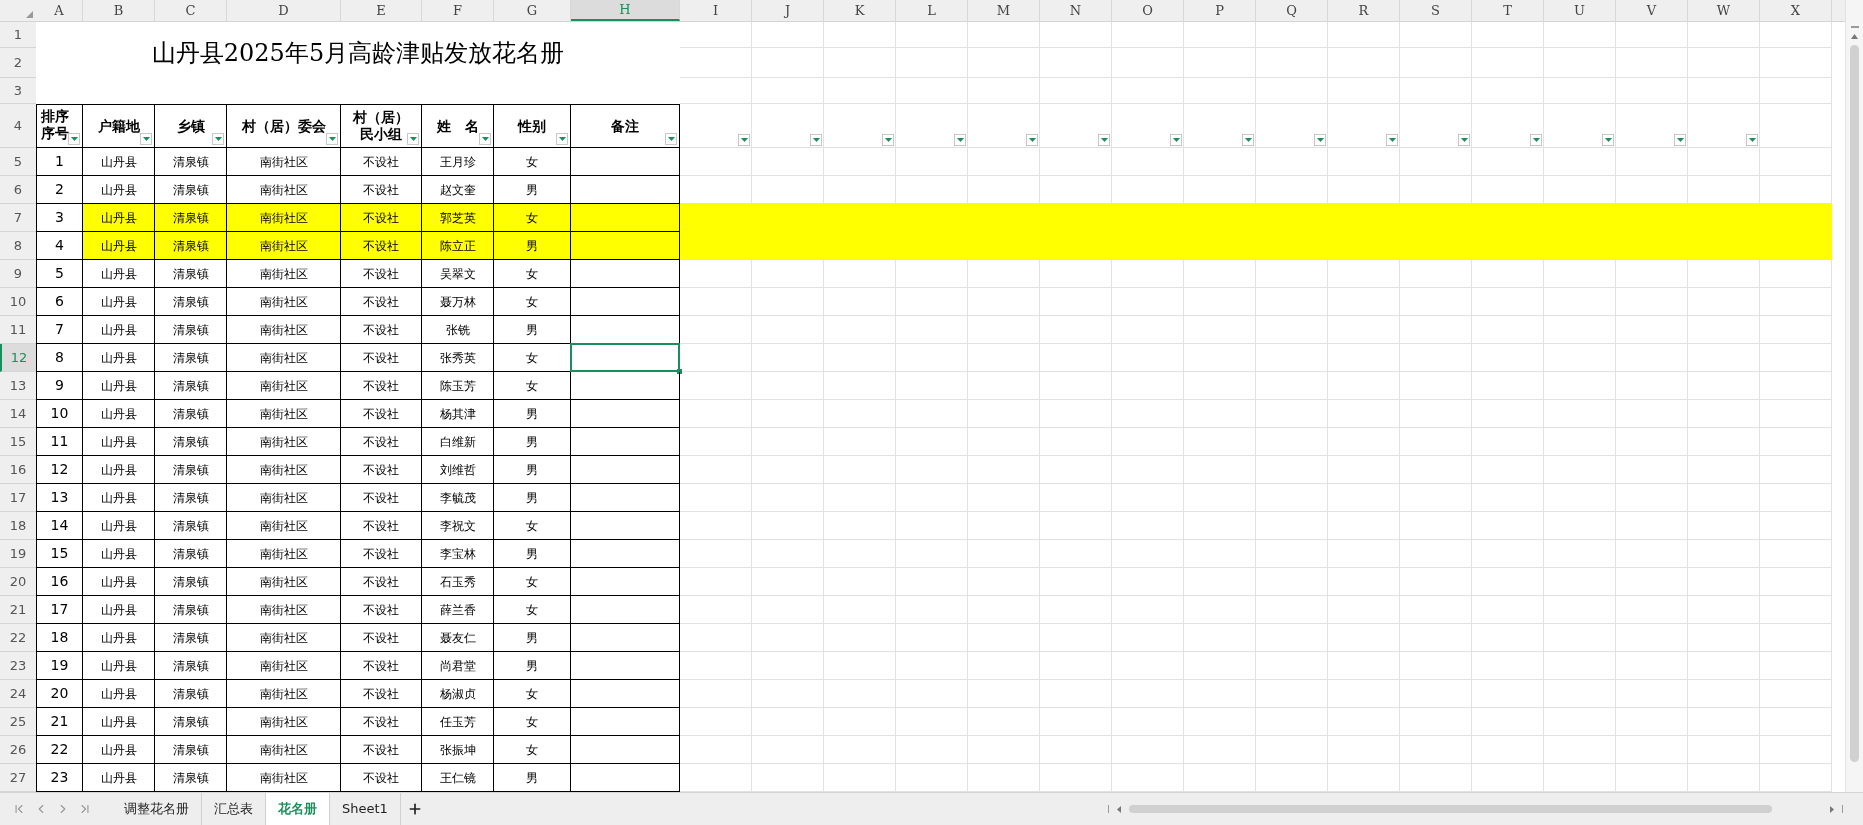 Image resolution: width=1863 pixels, height=825 pixels. Describe the element at coordinates (18, 722) in the screenshot. I see `row-number: 25` at that location.